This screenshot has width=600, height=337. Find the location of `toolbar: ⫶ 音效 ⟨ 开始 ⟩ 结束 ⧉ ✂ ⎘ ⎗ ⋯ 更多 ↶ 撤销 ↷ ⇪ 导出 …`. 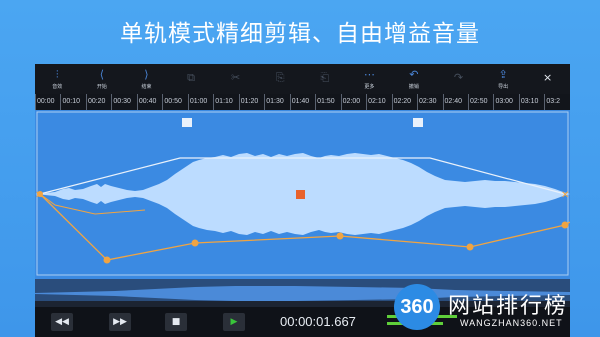

toolbar: ⫶ 音效 ⟨ 开始 ⟩ 结束 ⧉ ✂ ⎘ ⎗ ⋯ 更多 ↶ 撤销 ↷ ⇪ 导出 … is located at coordinates (302, 79).